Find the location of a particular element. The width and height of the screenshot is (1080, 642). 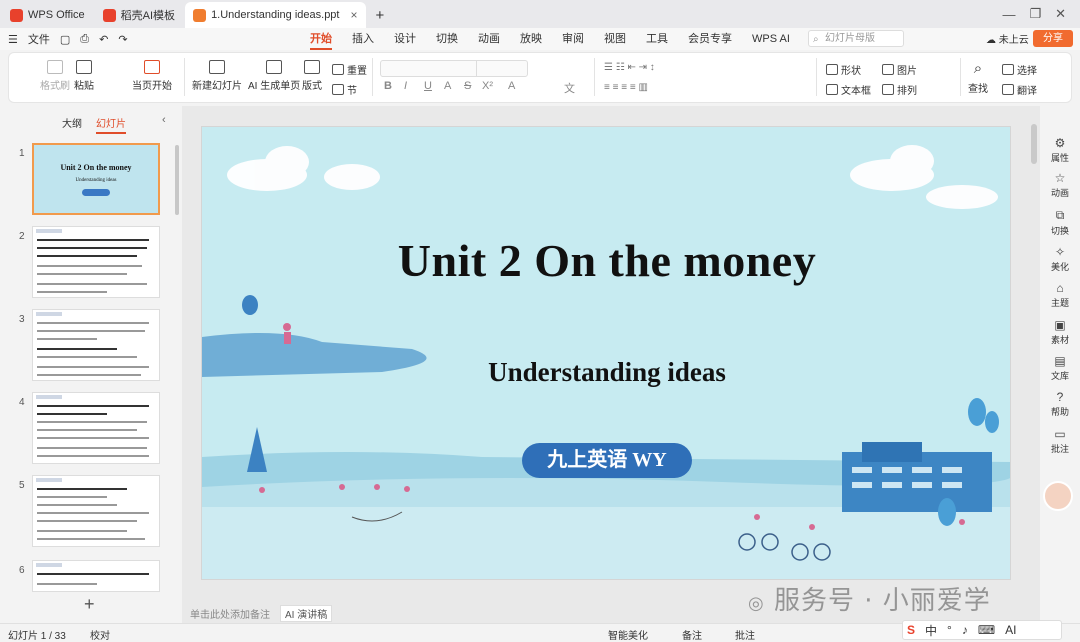

slide-thumbnail-1: Unit 2 On the money Understanding ideas is located at coordinates (96, 179).